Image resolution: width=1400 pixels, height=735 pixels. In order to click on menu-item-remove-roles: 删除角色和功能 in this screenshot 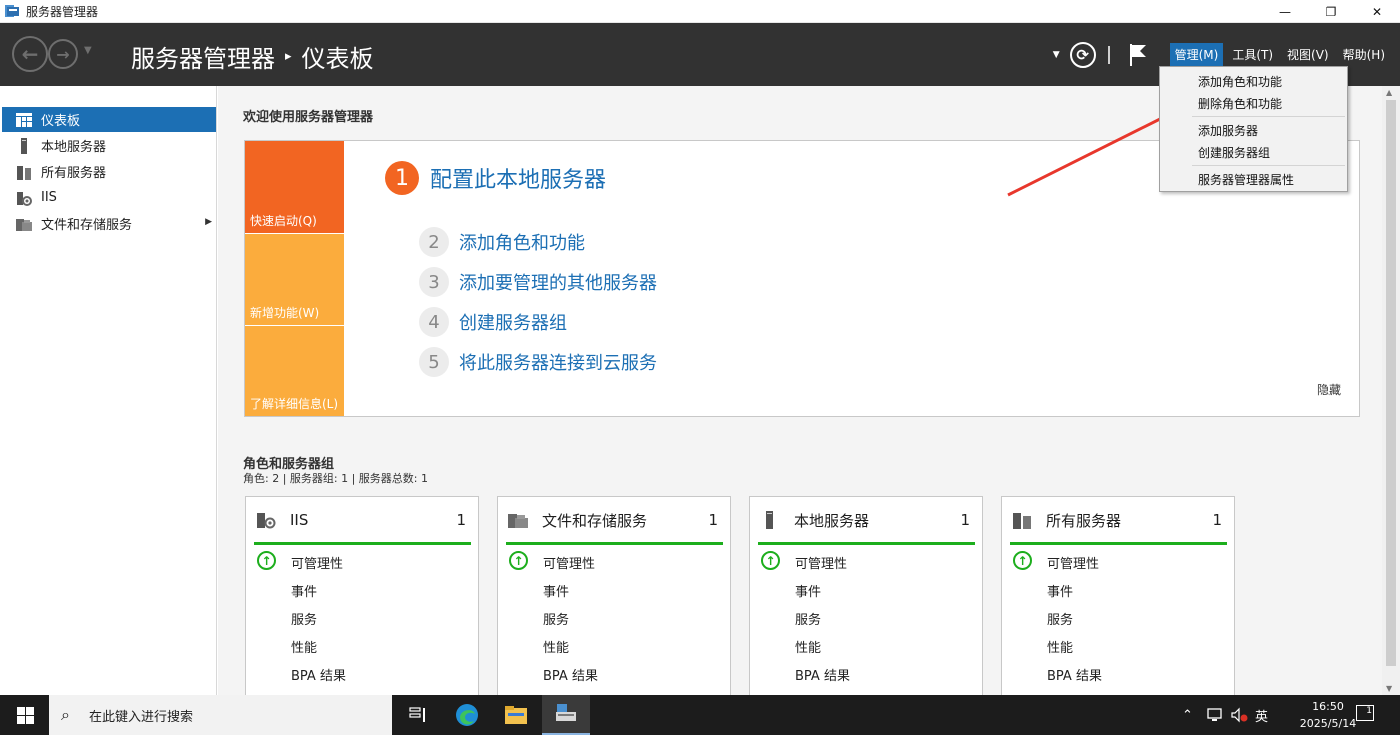, I will do `click(1240, 103)`.